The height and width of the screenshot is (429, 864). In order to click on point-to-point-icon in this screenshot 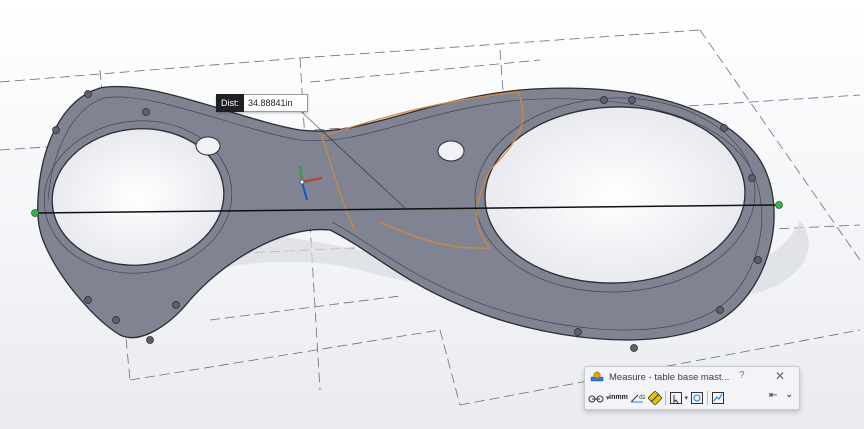, I will do `click(654, 397)`.